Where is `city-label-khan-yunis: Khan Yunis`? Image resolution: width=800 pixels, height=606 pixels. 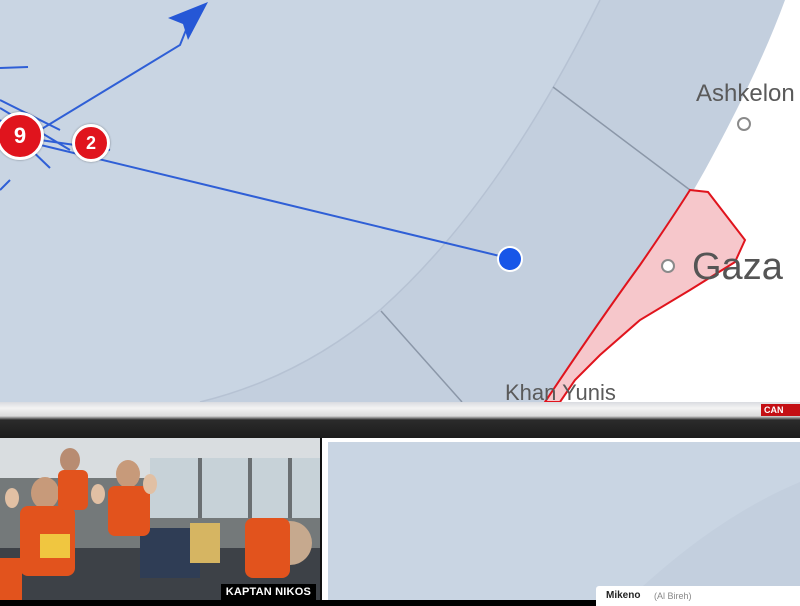
city-label-khan-yunis: Khan Yunis is located at coordinates (560, 391).